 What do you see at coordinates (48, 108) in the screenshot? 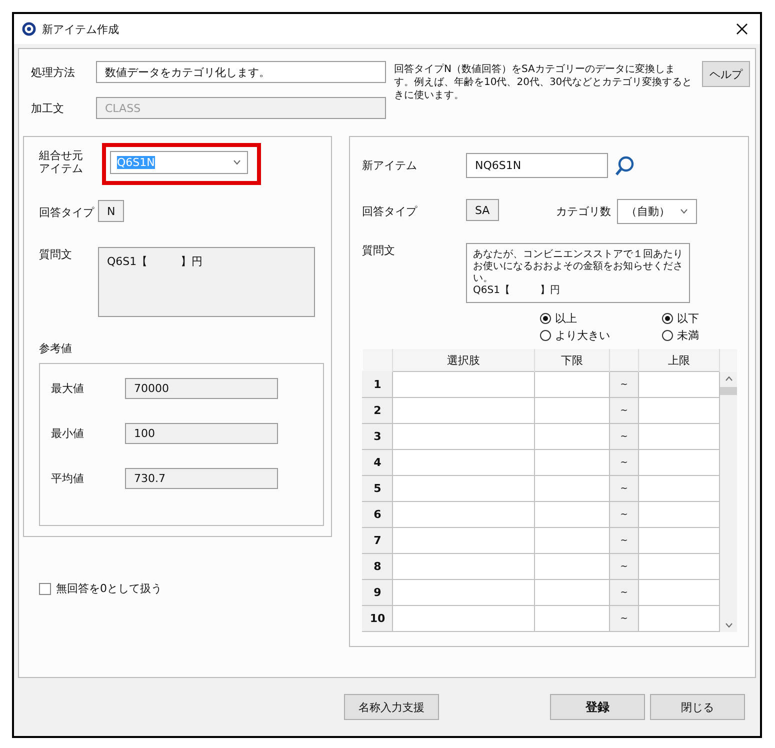
I see `field-label: 加工文` at bounding box center [48, 108].